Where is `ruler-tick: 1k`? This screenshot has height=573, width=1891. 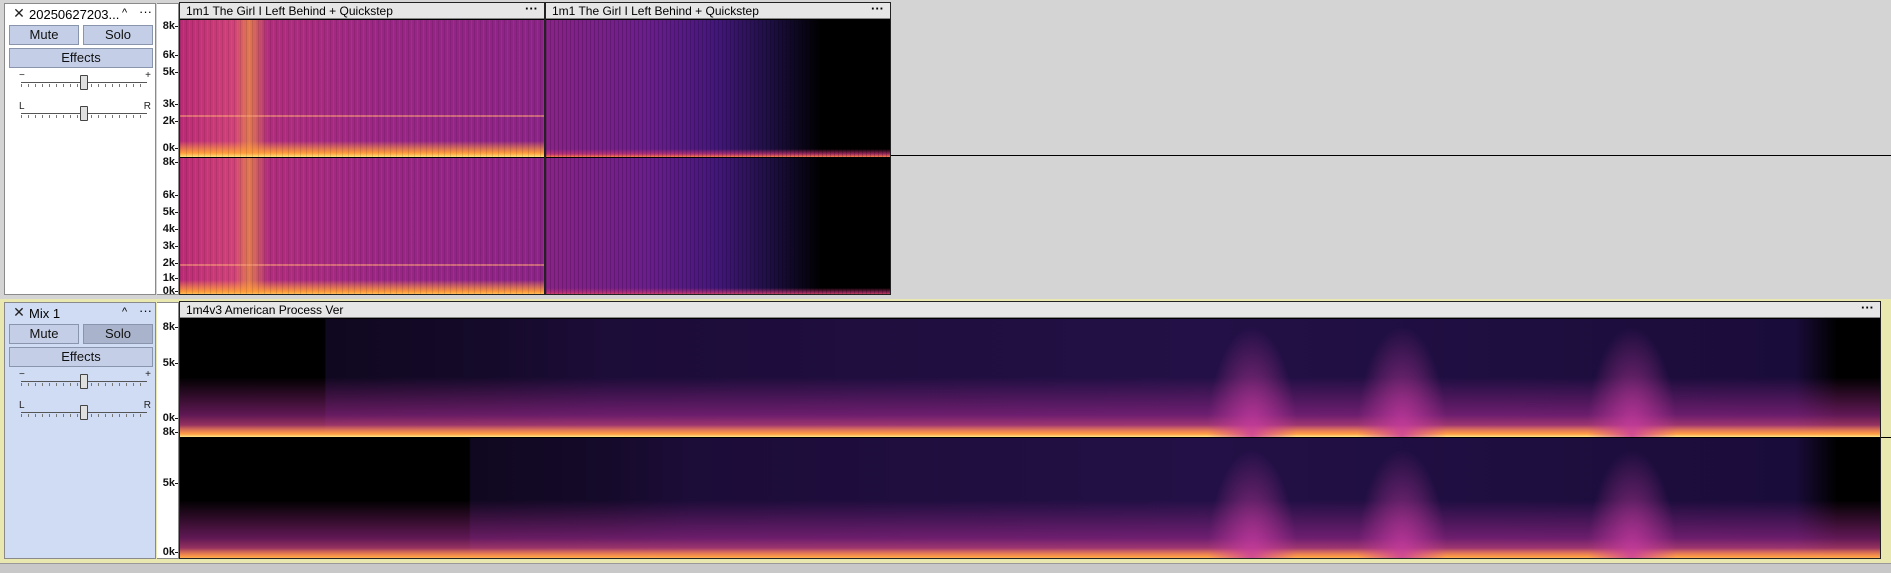
ruler-tick: 1k is located at coordinates (170, 278).